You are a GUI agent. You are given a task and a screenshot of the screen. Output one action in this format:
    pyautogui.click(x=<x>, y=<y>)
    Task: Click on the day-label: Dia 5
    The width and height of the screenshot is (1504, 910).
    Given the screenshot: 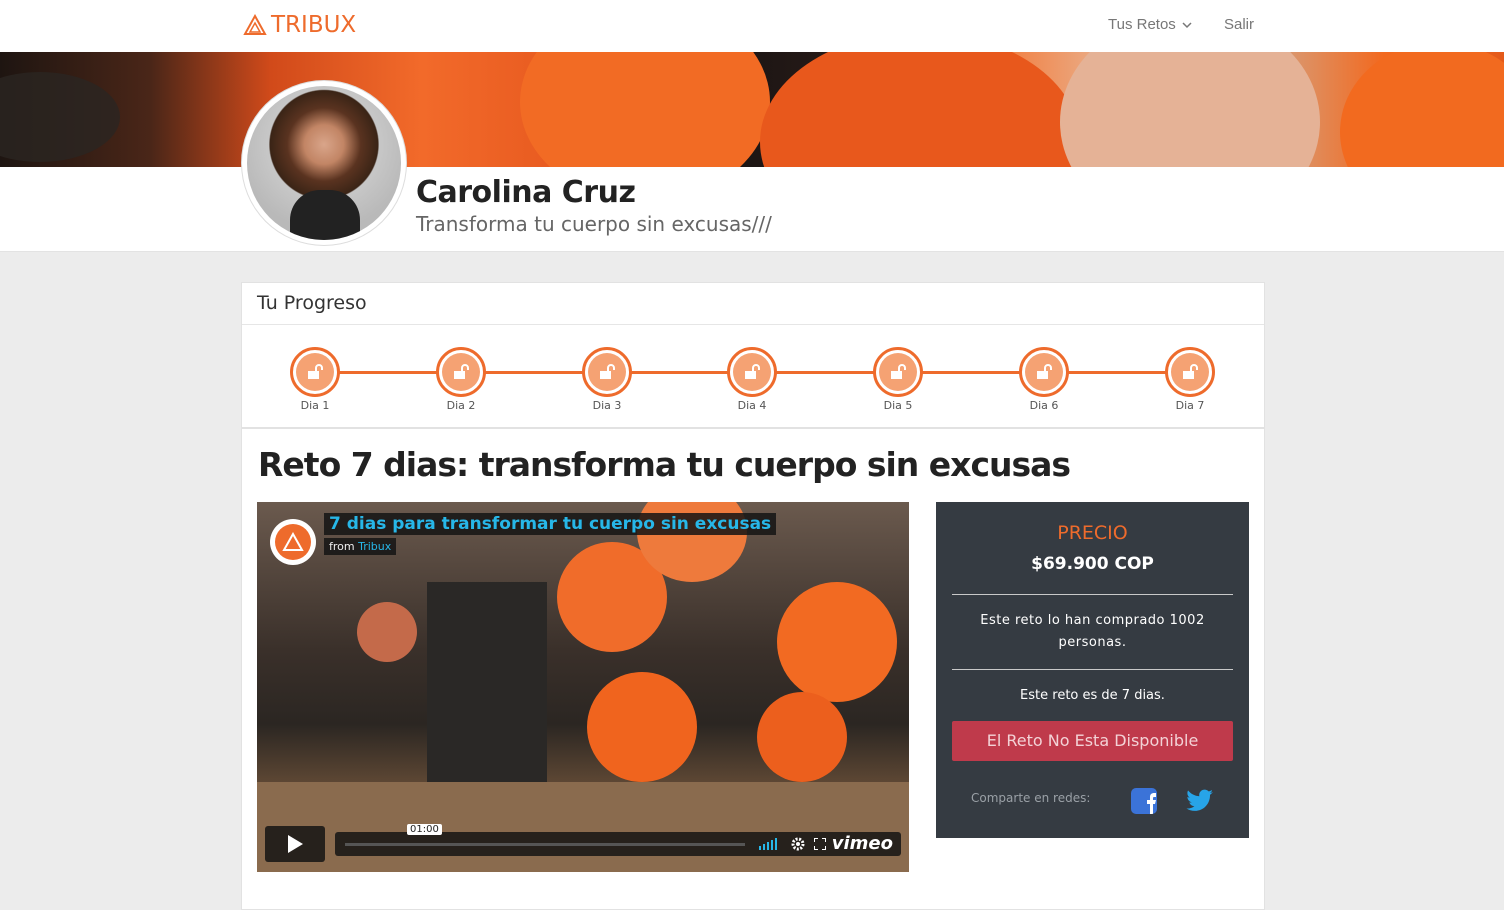 What is the action you would take?
    pyautogui.click(x=898, y=405)
    